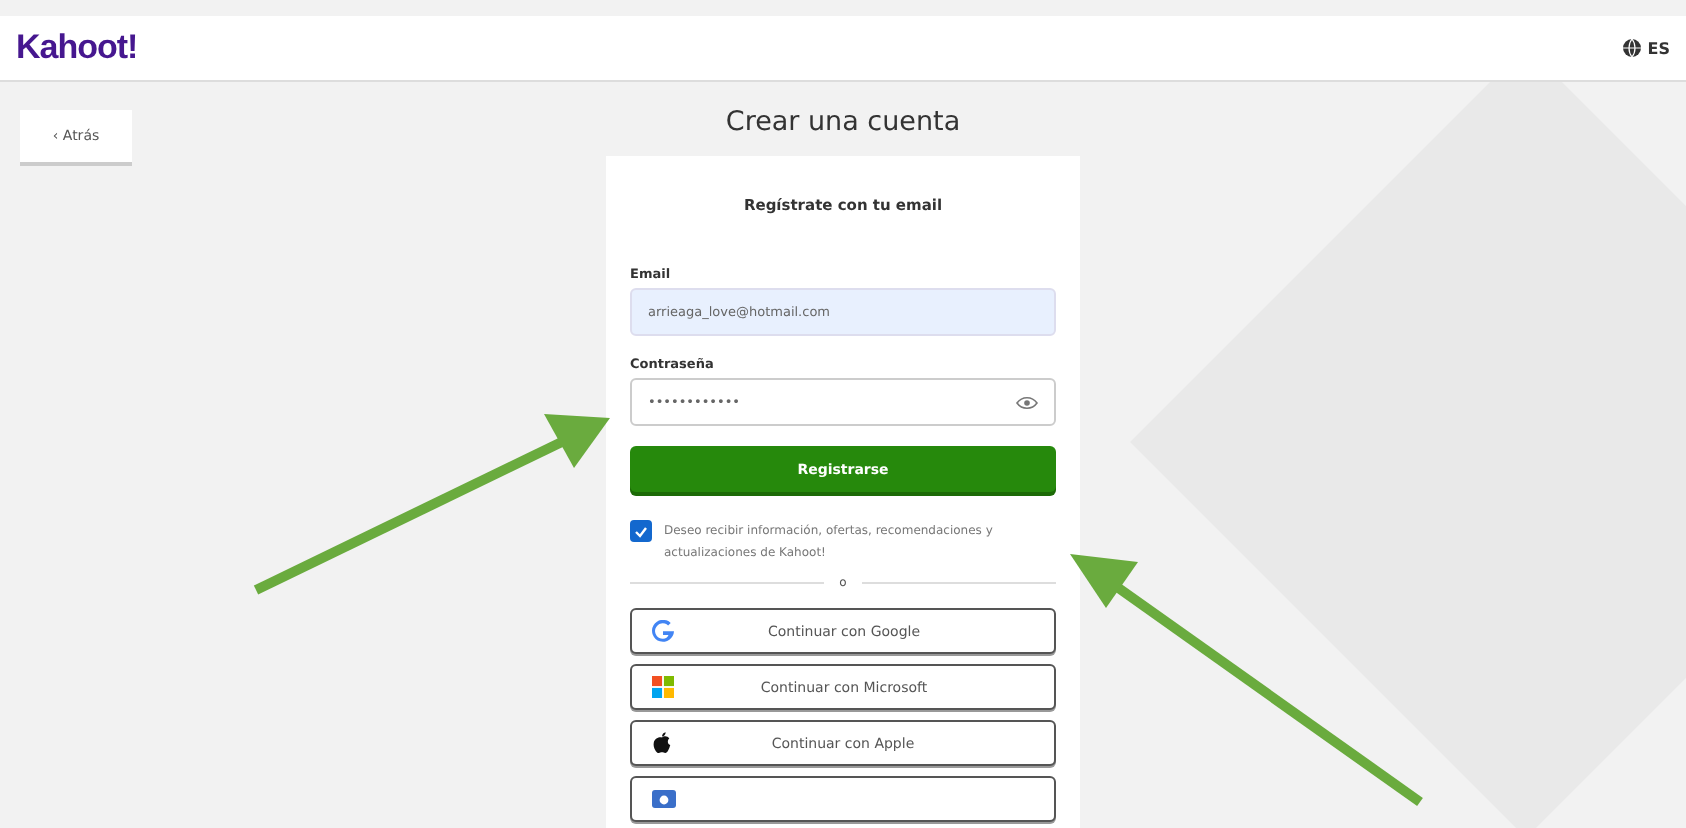 This screenshot has width=1686, height=828. Describe the element at coordinates (664, 799) in the screenshot. I see `sign-in-icon` at that location.